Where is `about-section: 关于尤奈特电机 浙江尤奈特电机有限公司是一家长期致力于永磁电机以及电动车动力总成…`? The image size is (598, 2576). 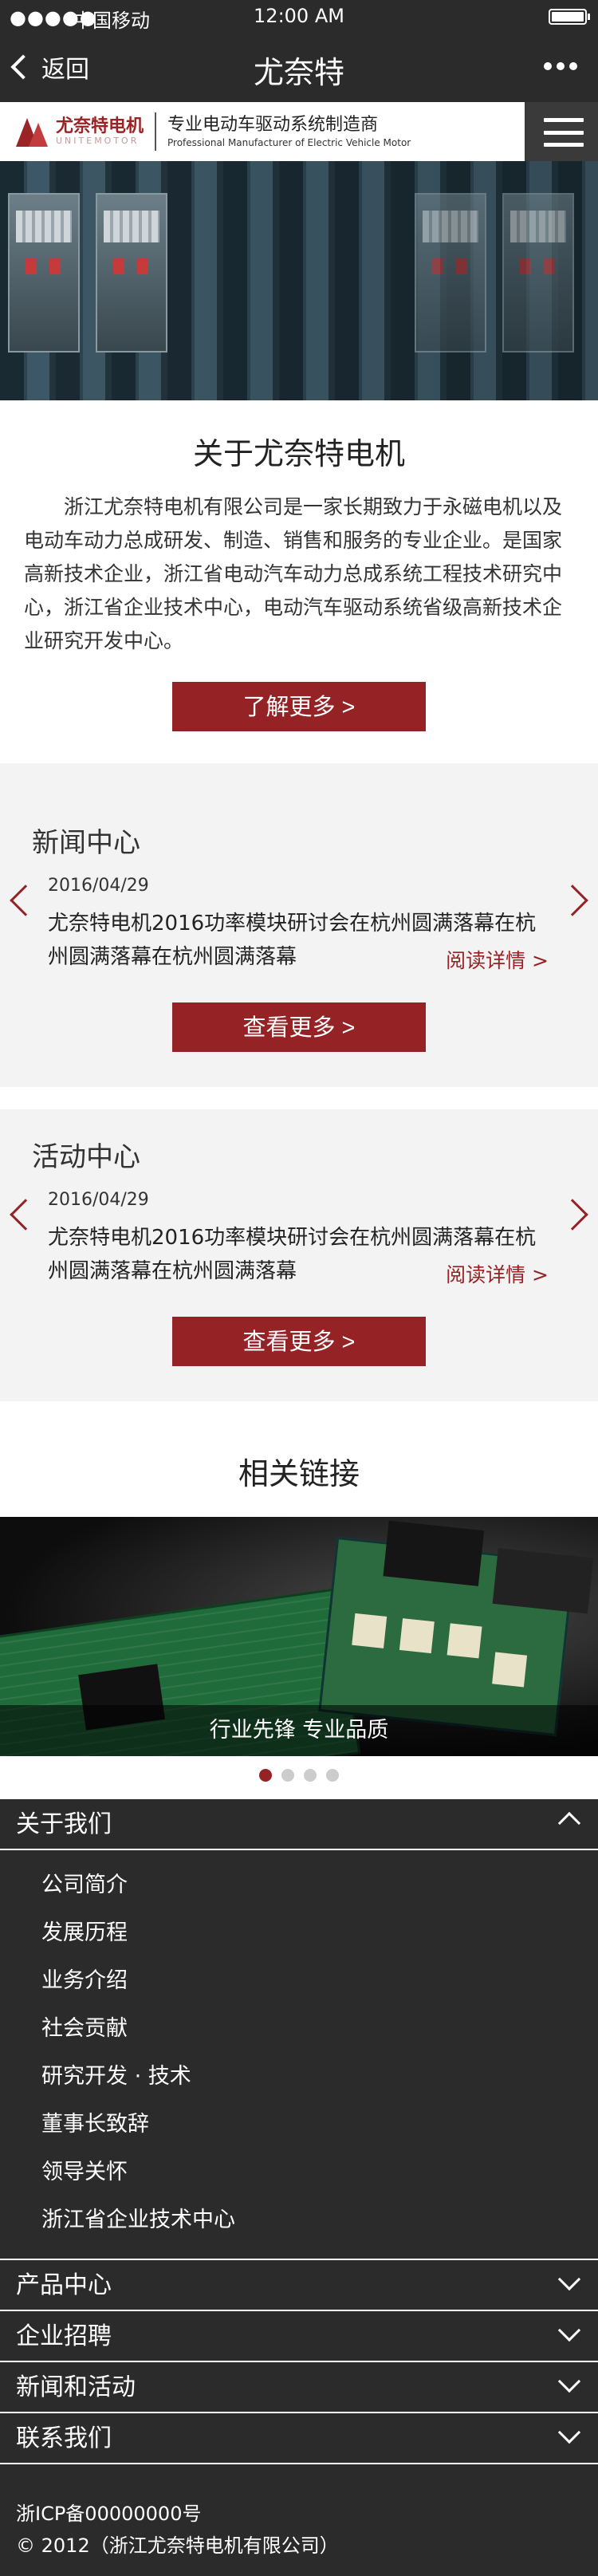
about-section: 关于尤奈特电机 浙江尤奈特电机有限公司是一家长期致力于永磁电机以及电动车动力总成… is located at coordinates (299, 581).